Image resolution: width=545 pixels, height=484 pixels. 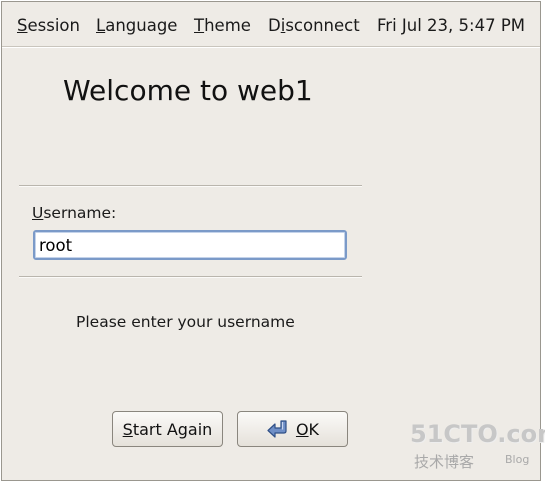 I want to click on ok-arrow-icon, so click(x=278, y=429).